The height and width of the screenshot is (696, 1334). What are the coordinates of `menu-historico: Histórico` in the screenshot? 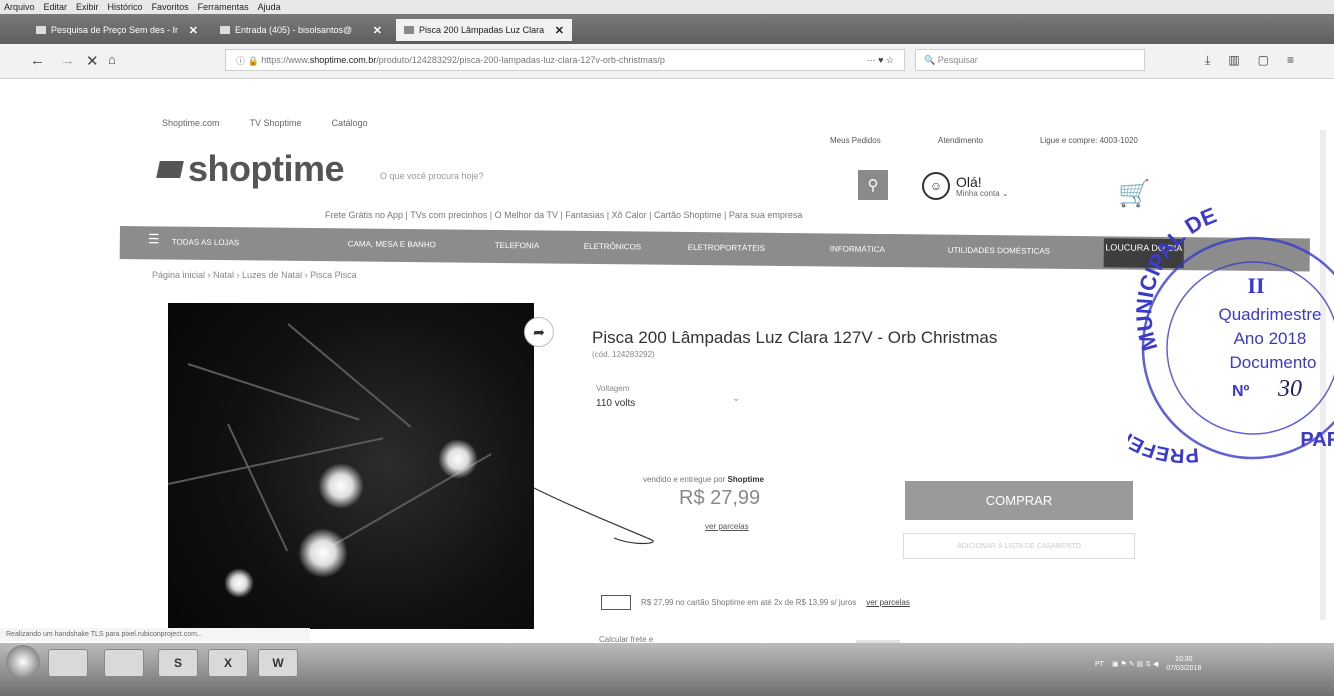 It's located at (125, 7).